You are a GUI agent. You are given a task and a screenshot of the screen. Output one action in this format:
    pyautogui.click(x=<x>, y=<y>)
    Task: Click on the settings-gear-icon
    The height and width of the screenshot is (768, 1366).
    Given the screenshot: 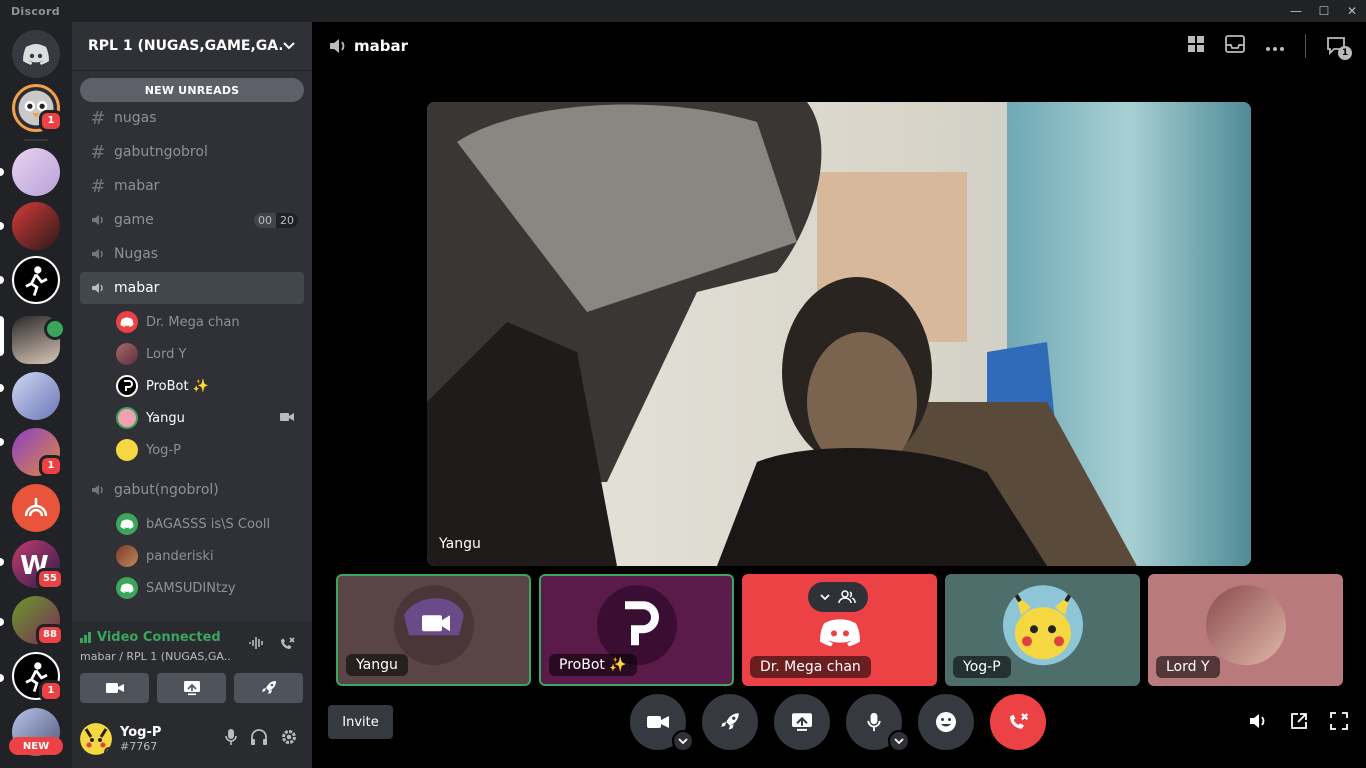 What is the action you would take?
    pyautogui.click(x=289, y=739)
    